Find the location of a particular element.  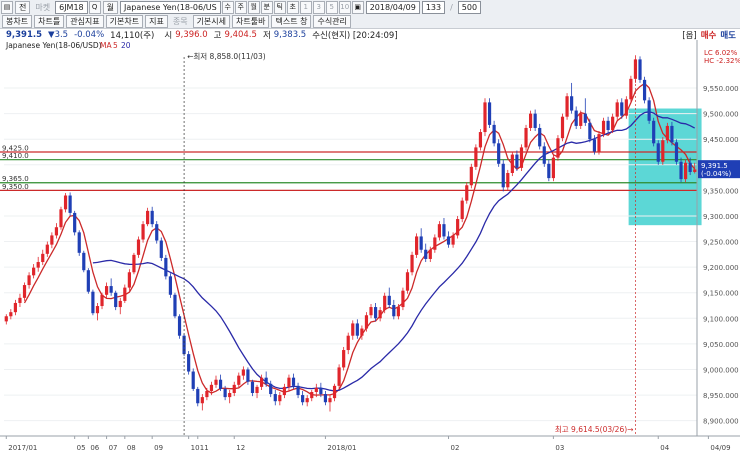

low-label: 저 is located at coordinates (266, 35).